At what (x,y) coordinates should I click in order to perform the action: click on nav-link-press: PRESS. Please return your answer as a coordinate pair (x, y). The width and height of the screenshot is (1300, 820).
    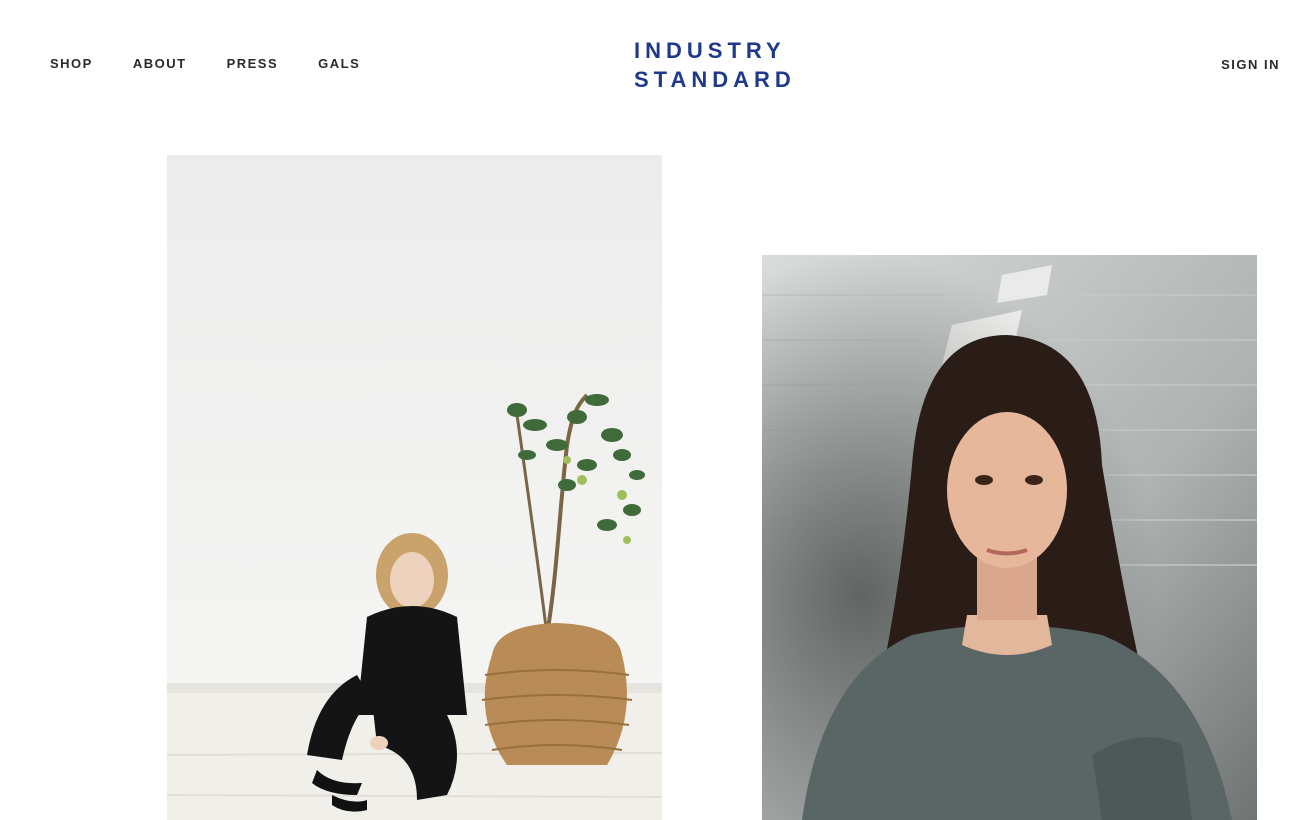
    Looking at the image, I should click on (253, 63).